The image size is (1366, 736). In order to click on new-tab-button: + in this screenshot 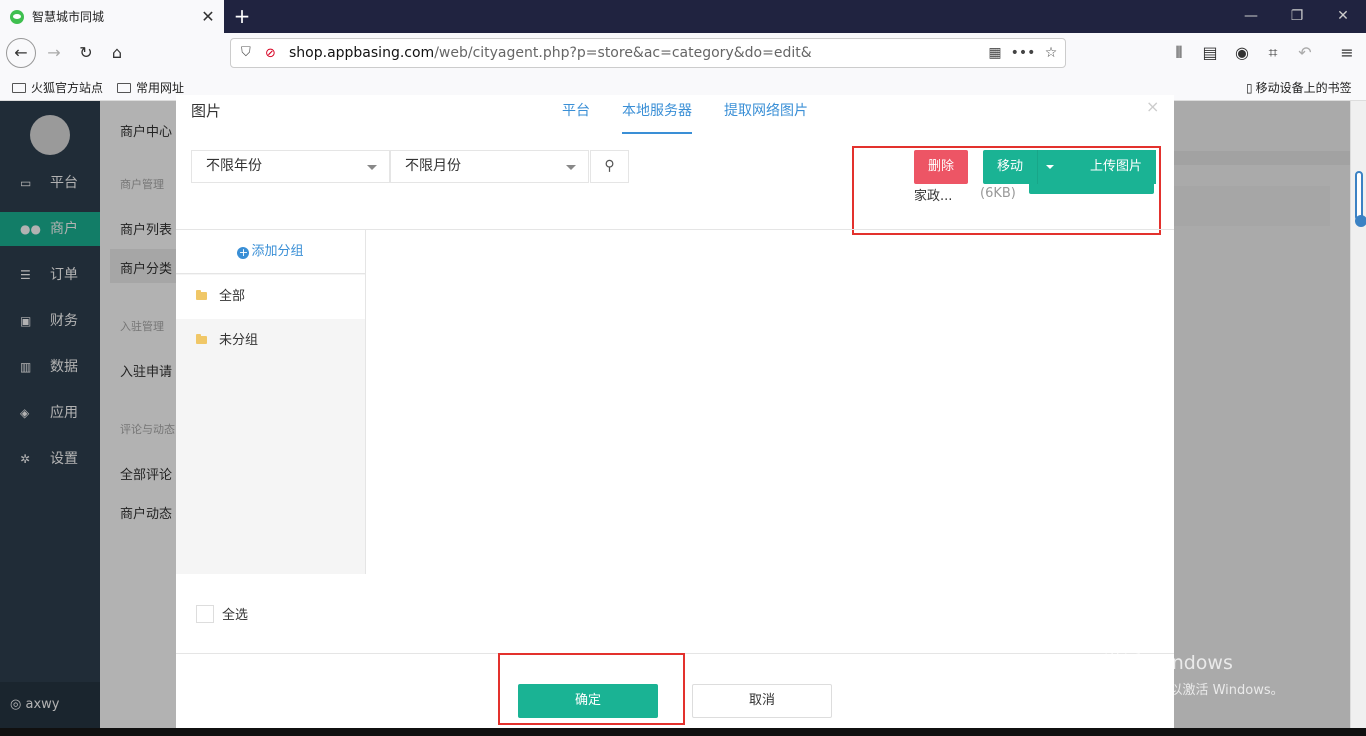, I will do `click(242, 16)`.